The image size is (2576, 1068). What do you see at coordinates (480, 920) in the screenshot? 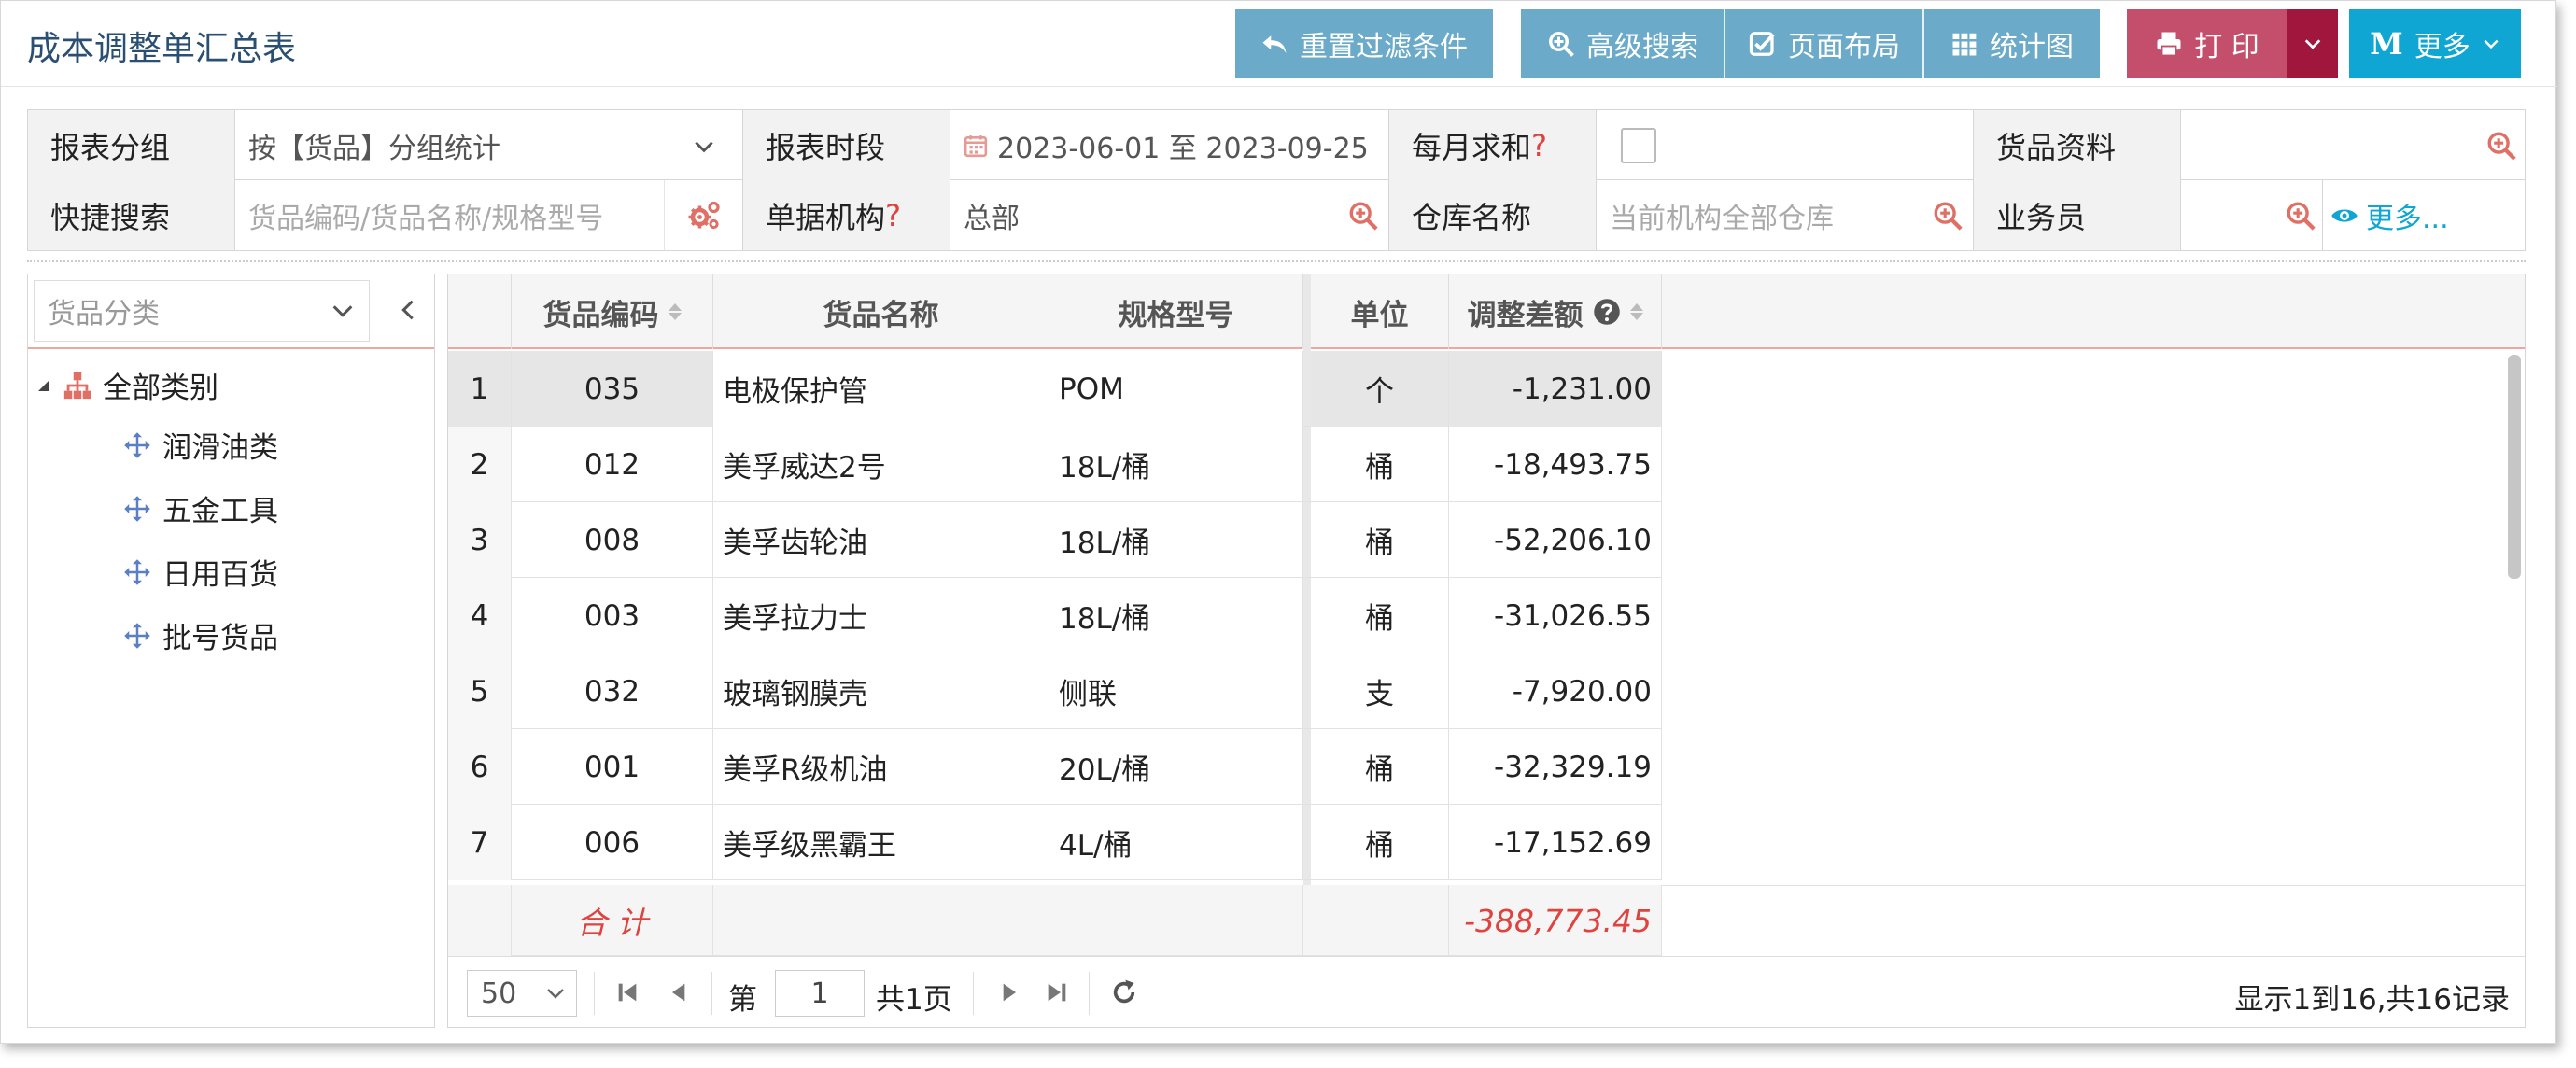
I see `total-row-number` at bounding box center [480, 920].